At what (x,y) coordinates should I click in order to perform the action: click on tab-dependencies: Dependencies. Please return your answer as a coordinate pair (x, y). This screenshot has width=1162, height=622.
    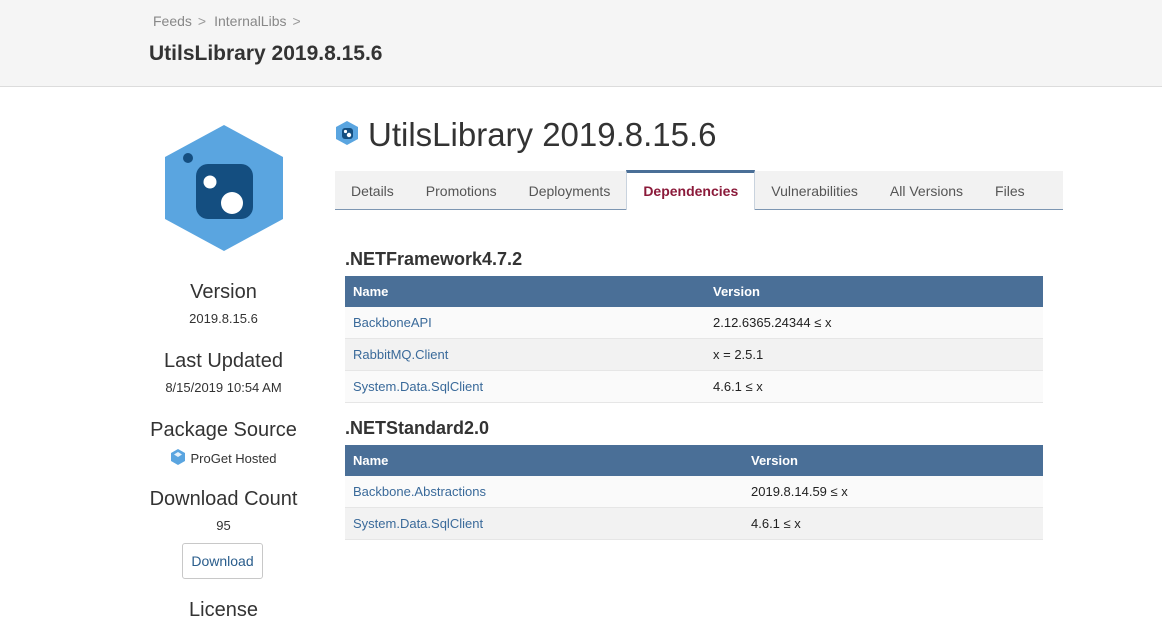
    Looking at the image, I should click on (691, 190).